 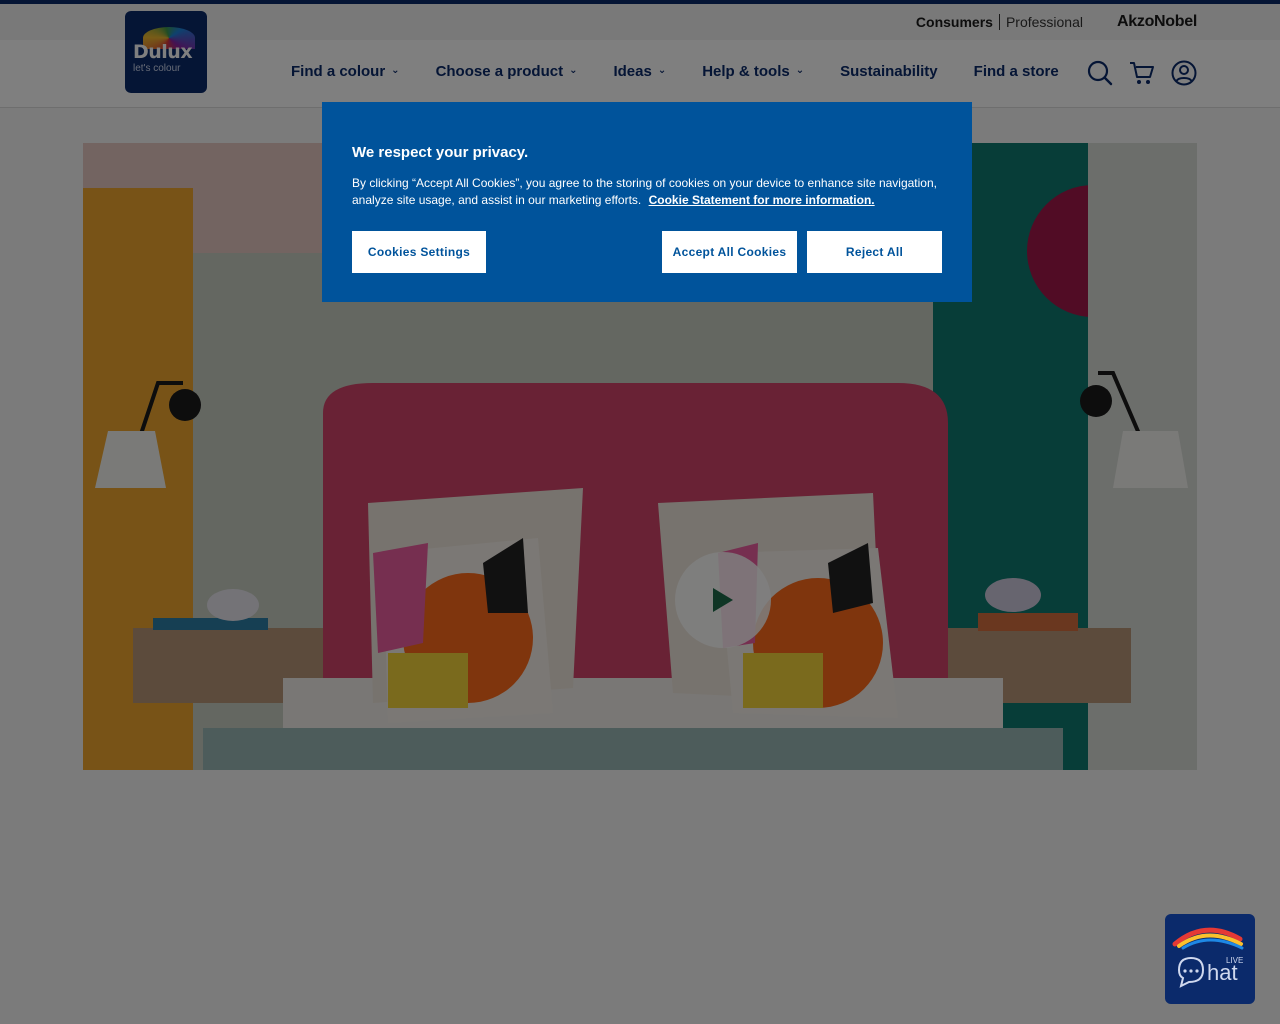 What do you see at coordinates (1222, 972) in the screenshot?
I see `chat-label: hat` at bounding box center [1222, 972].